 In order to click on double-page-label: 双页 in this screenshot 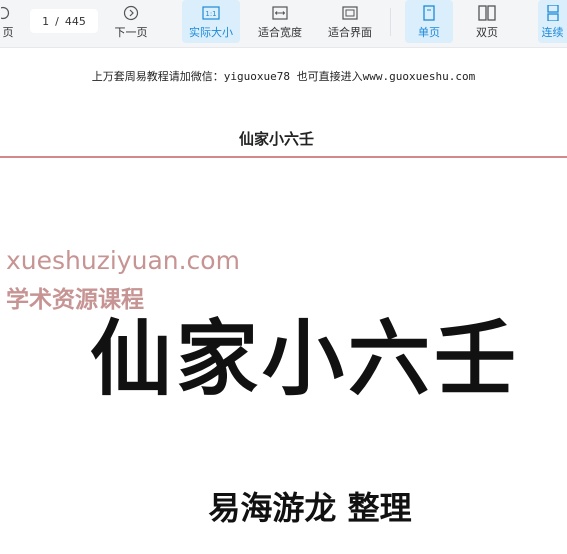, I will do `click(487, 32)`.